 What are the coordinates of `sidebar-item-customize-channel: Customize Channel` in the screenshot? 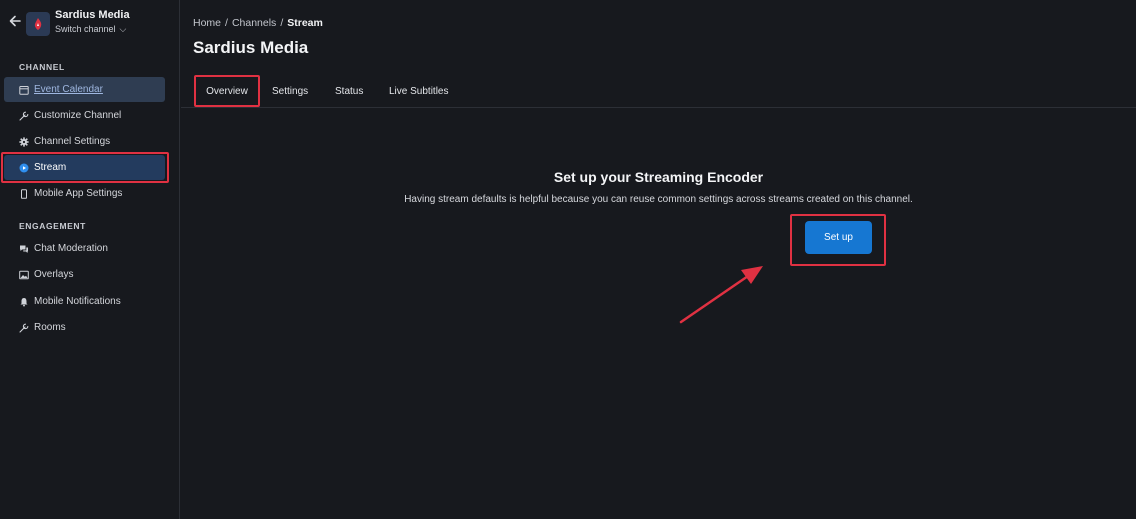 It's located at (84, 115).